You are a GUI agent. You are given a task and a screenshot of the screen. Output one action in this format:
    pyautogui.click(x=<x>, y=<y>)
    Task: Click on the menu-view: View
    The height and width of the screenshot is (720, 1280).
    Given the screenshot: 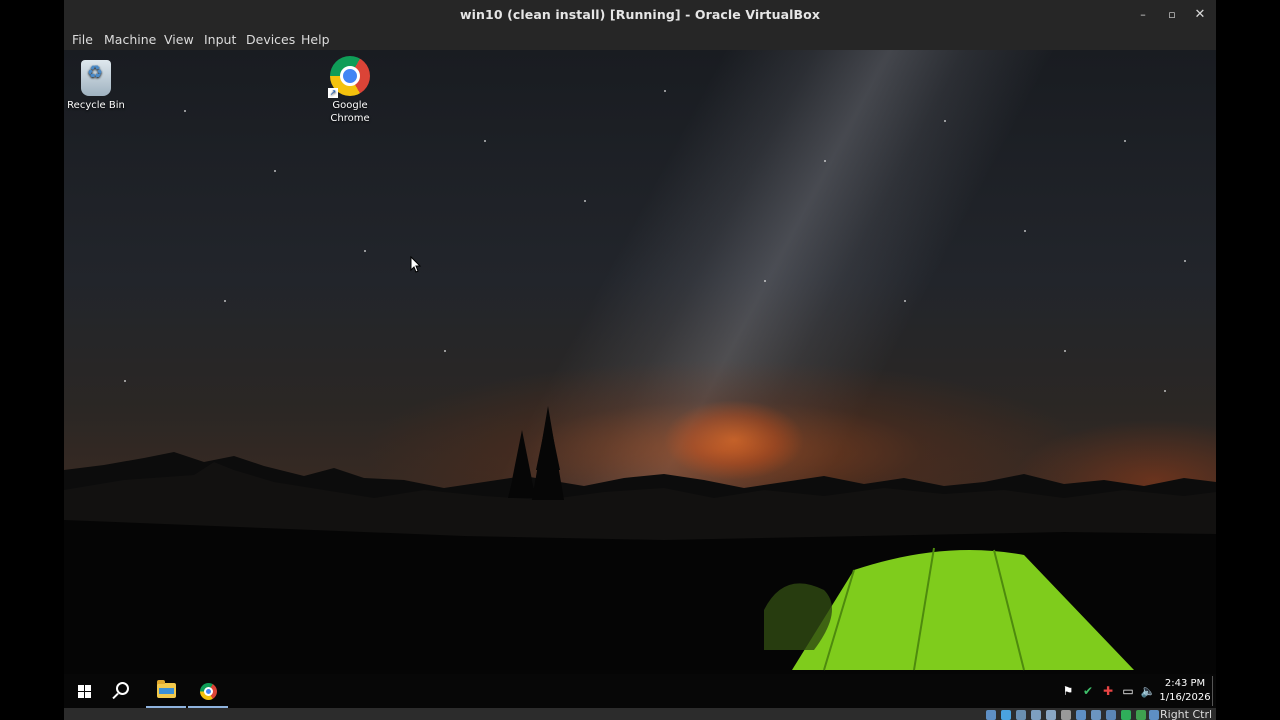 What is the action you would take?
    pyautogui.click(x=179, y=39)
    